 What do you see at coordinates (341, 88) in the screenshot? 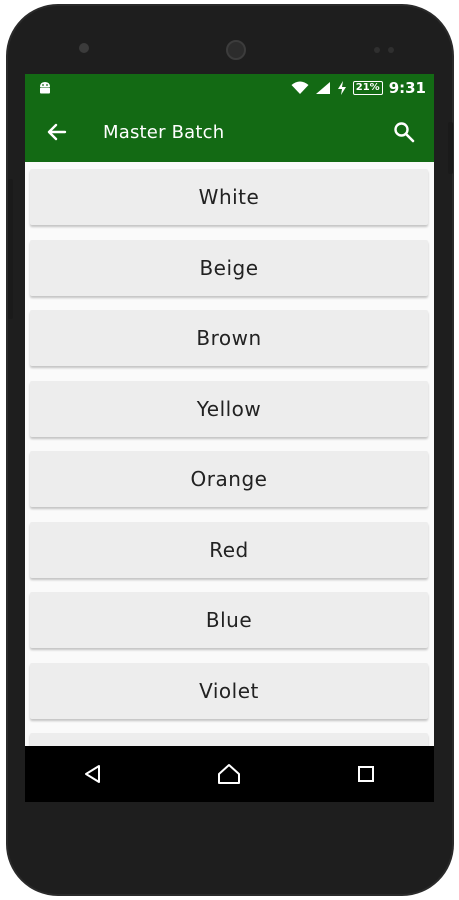
I see `charging-icon` at bounding box center [341, 88].